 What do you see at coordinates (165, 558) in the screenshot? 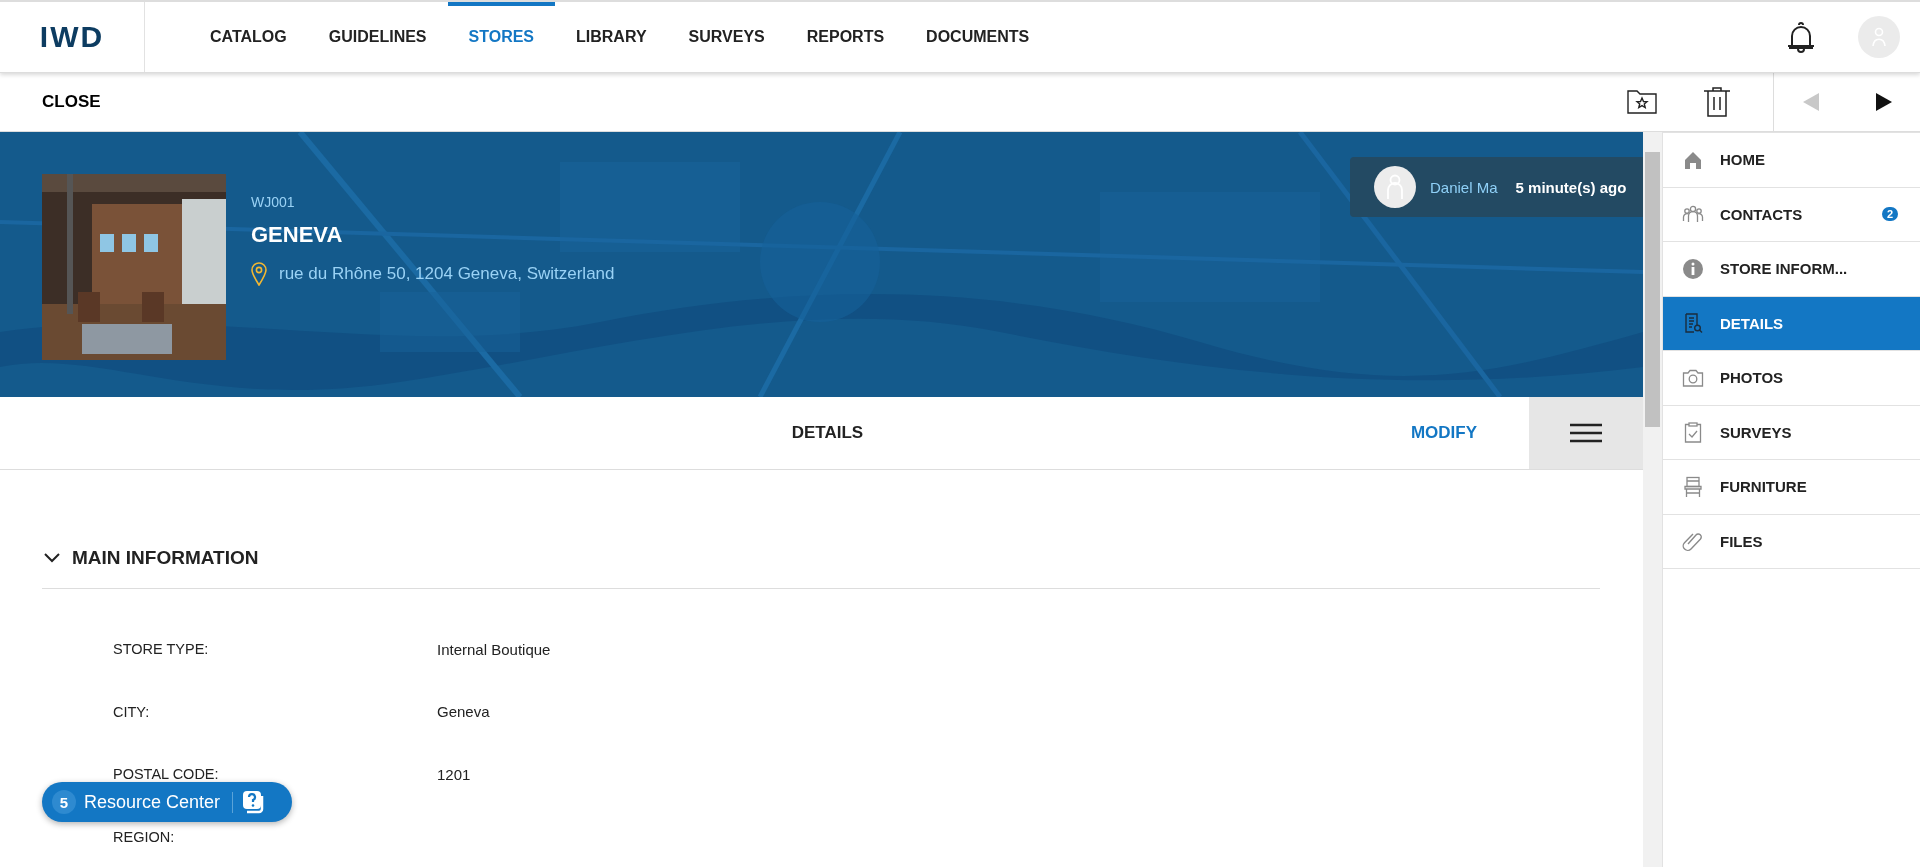
I see `section-title: MAIN INFORMATION` at bounding box center [165, 558].